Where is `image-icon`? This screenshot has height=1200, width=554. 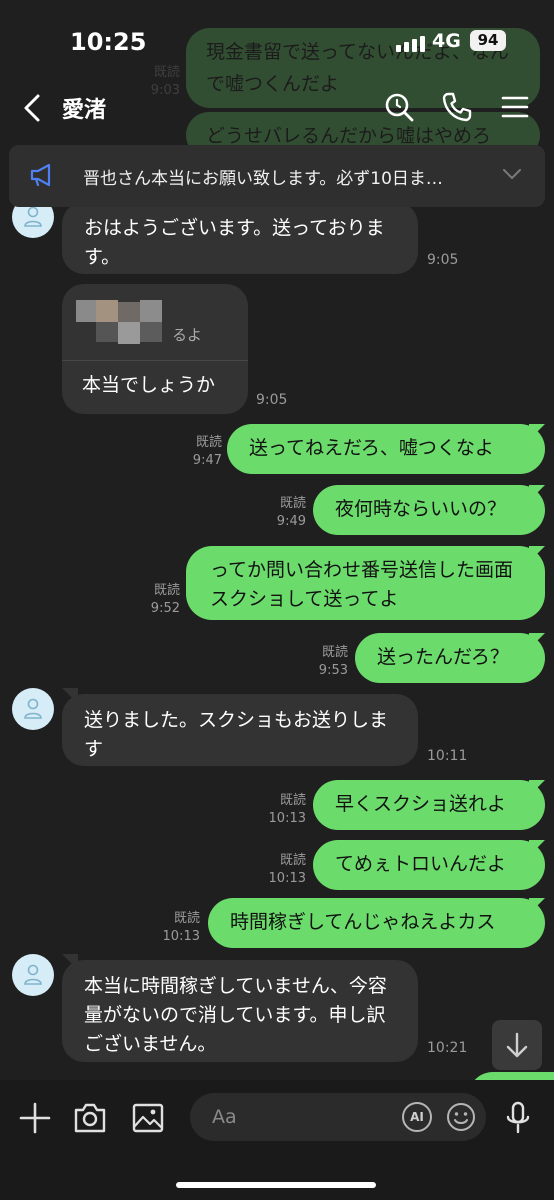 image-icon is located at coordinates (148, 1118).